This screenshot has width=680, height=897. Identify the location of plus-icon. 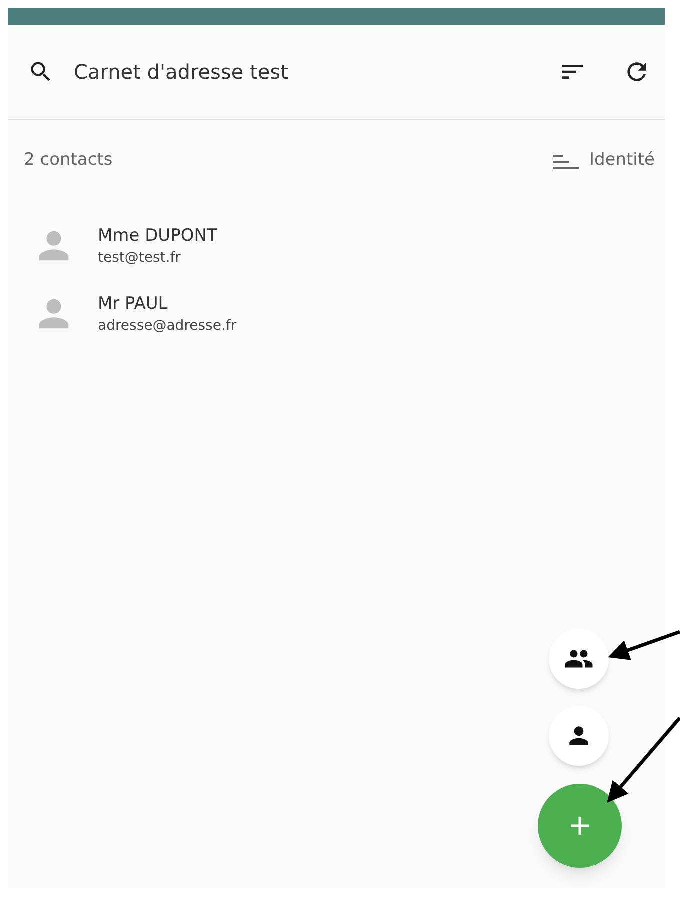
(580, 826).